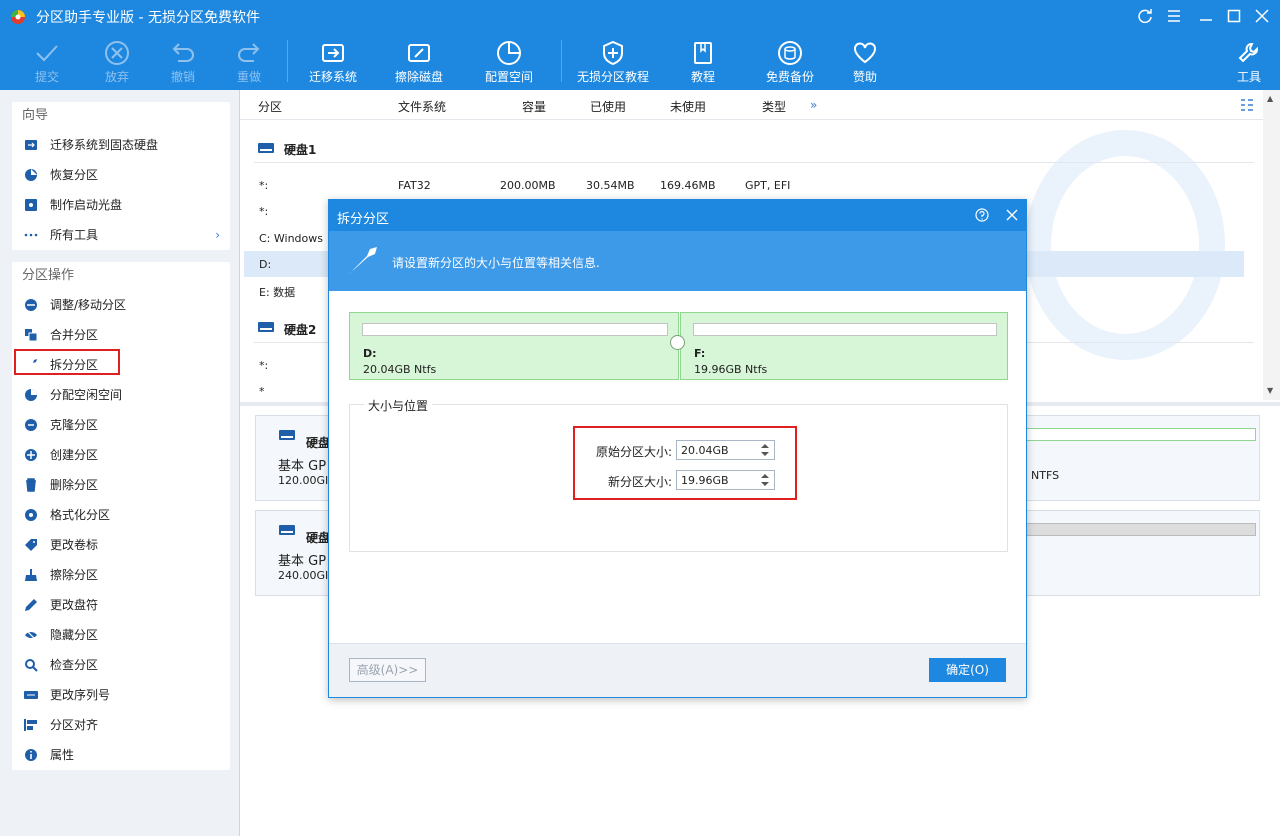  I want to click on scrollbar: ▲ ▼, so click(1271, 245).